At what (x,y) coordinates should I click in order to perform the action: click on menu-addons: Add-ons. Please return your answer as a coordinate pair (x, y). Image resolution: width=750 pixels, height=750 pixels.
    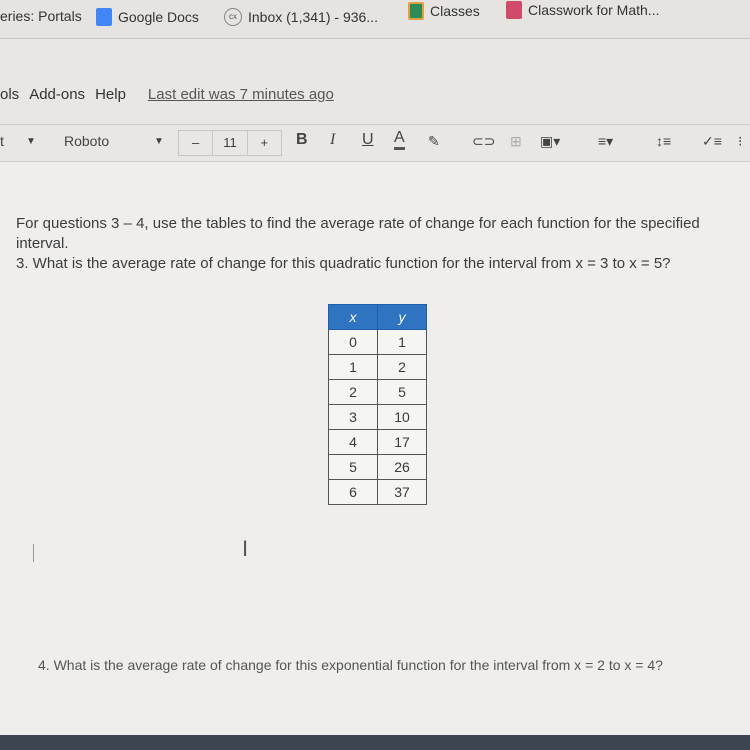
    Looking at the image, I should click on (57, 94).